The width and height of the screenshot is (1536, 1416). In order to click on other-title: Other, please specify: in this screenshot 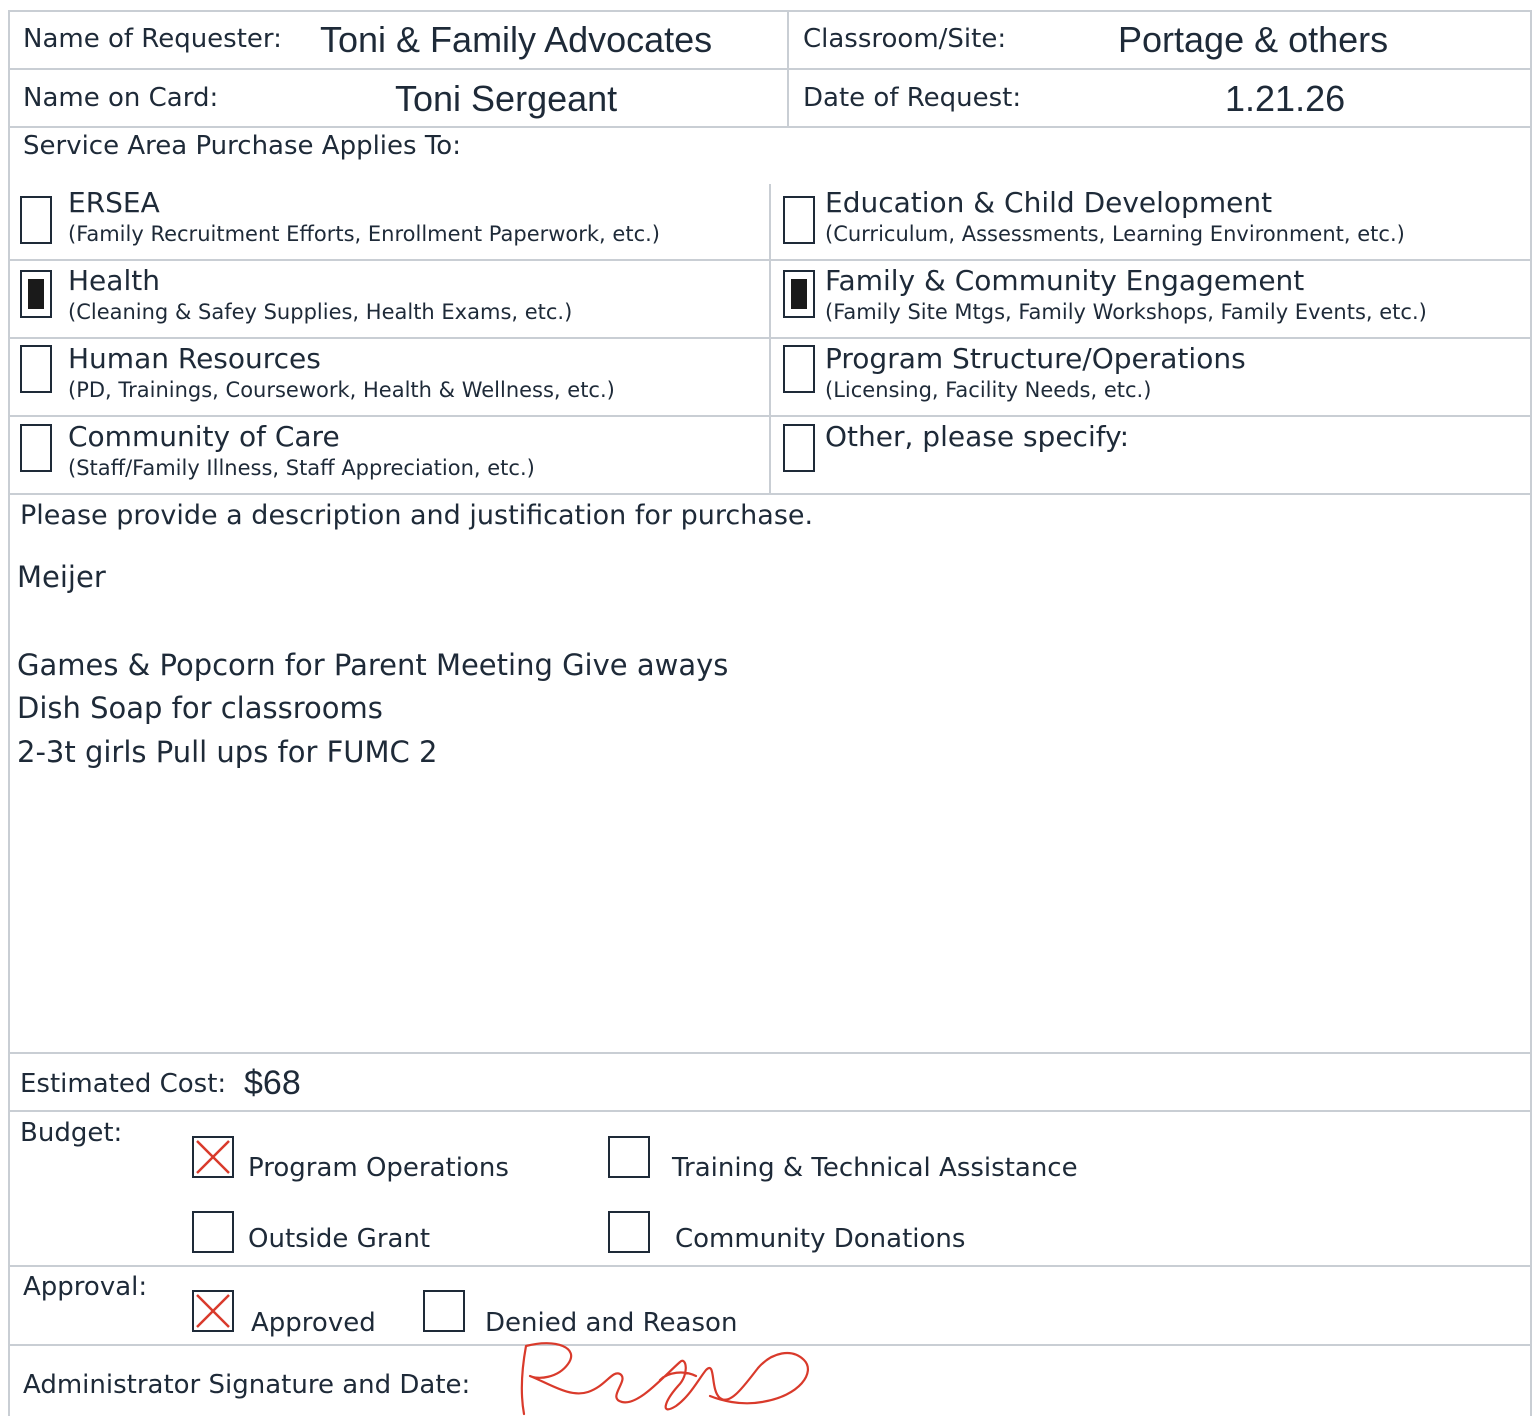, I will do `click(977, 436)`.